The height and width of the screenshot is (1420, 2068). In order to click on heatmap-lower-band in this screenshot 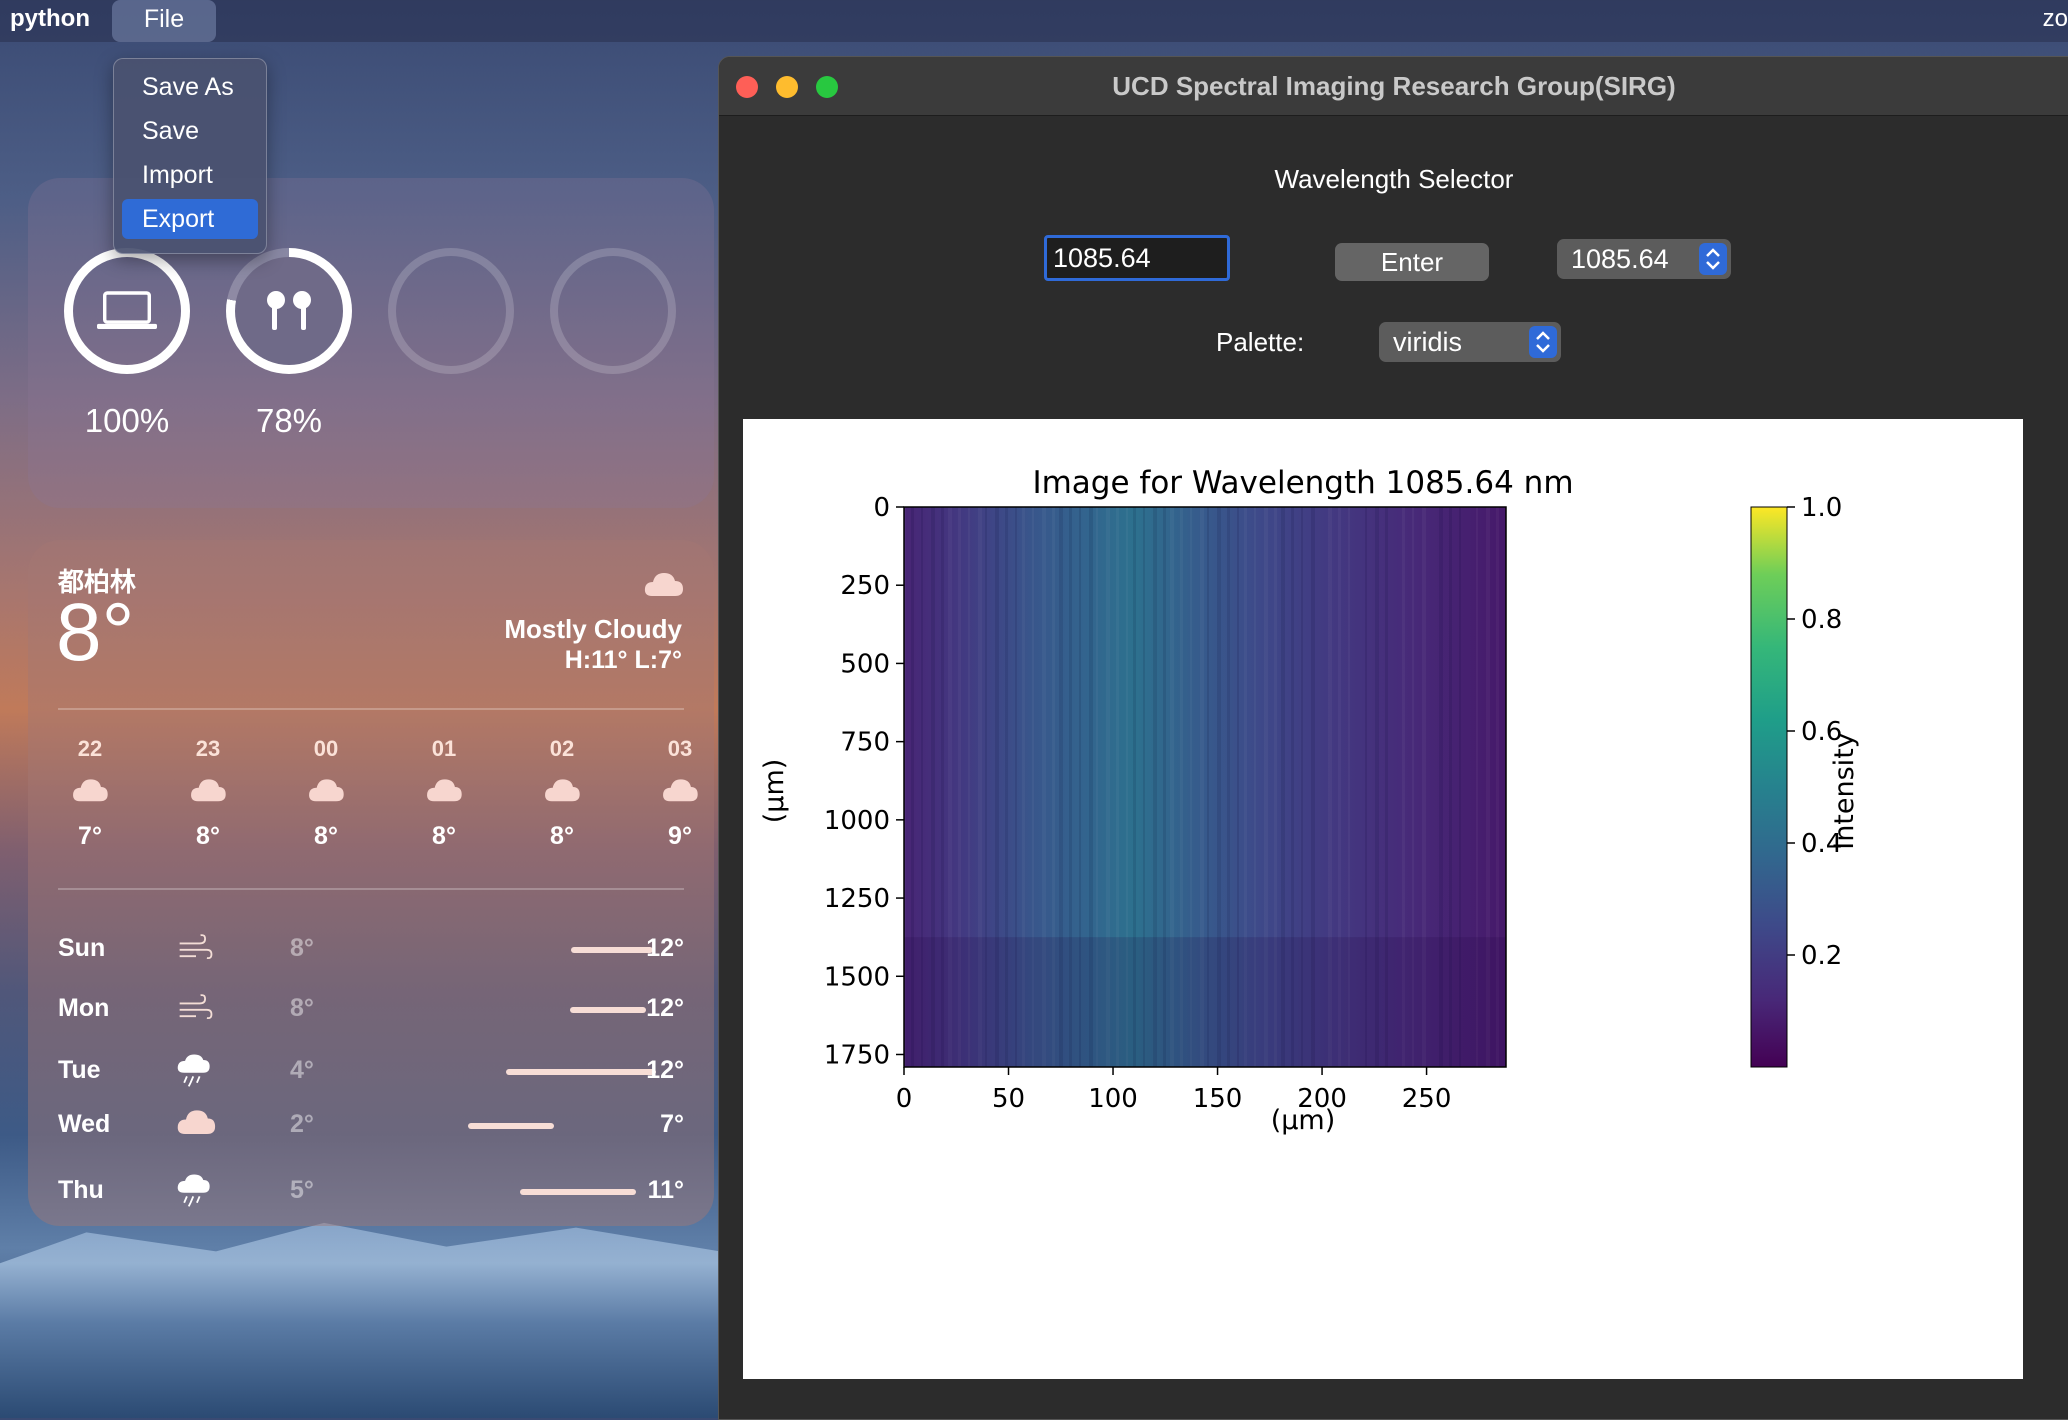, I will do `click(1205, 1002)`.